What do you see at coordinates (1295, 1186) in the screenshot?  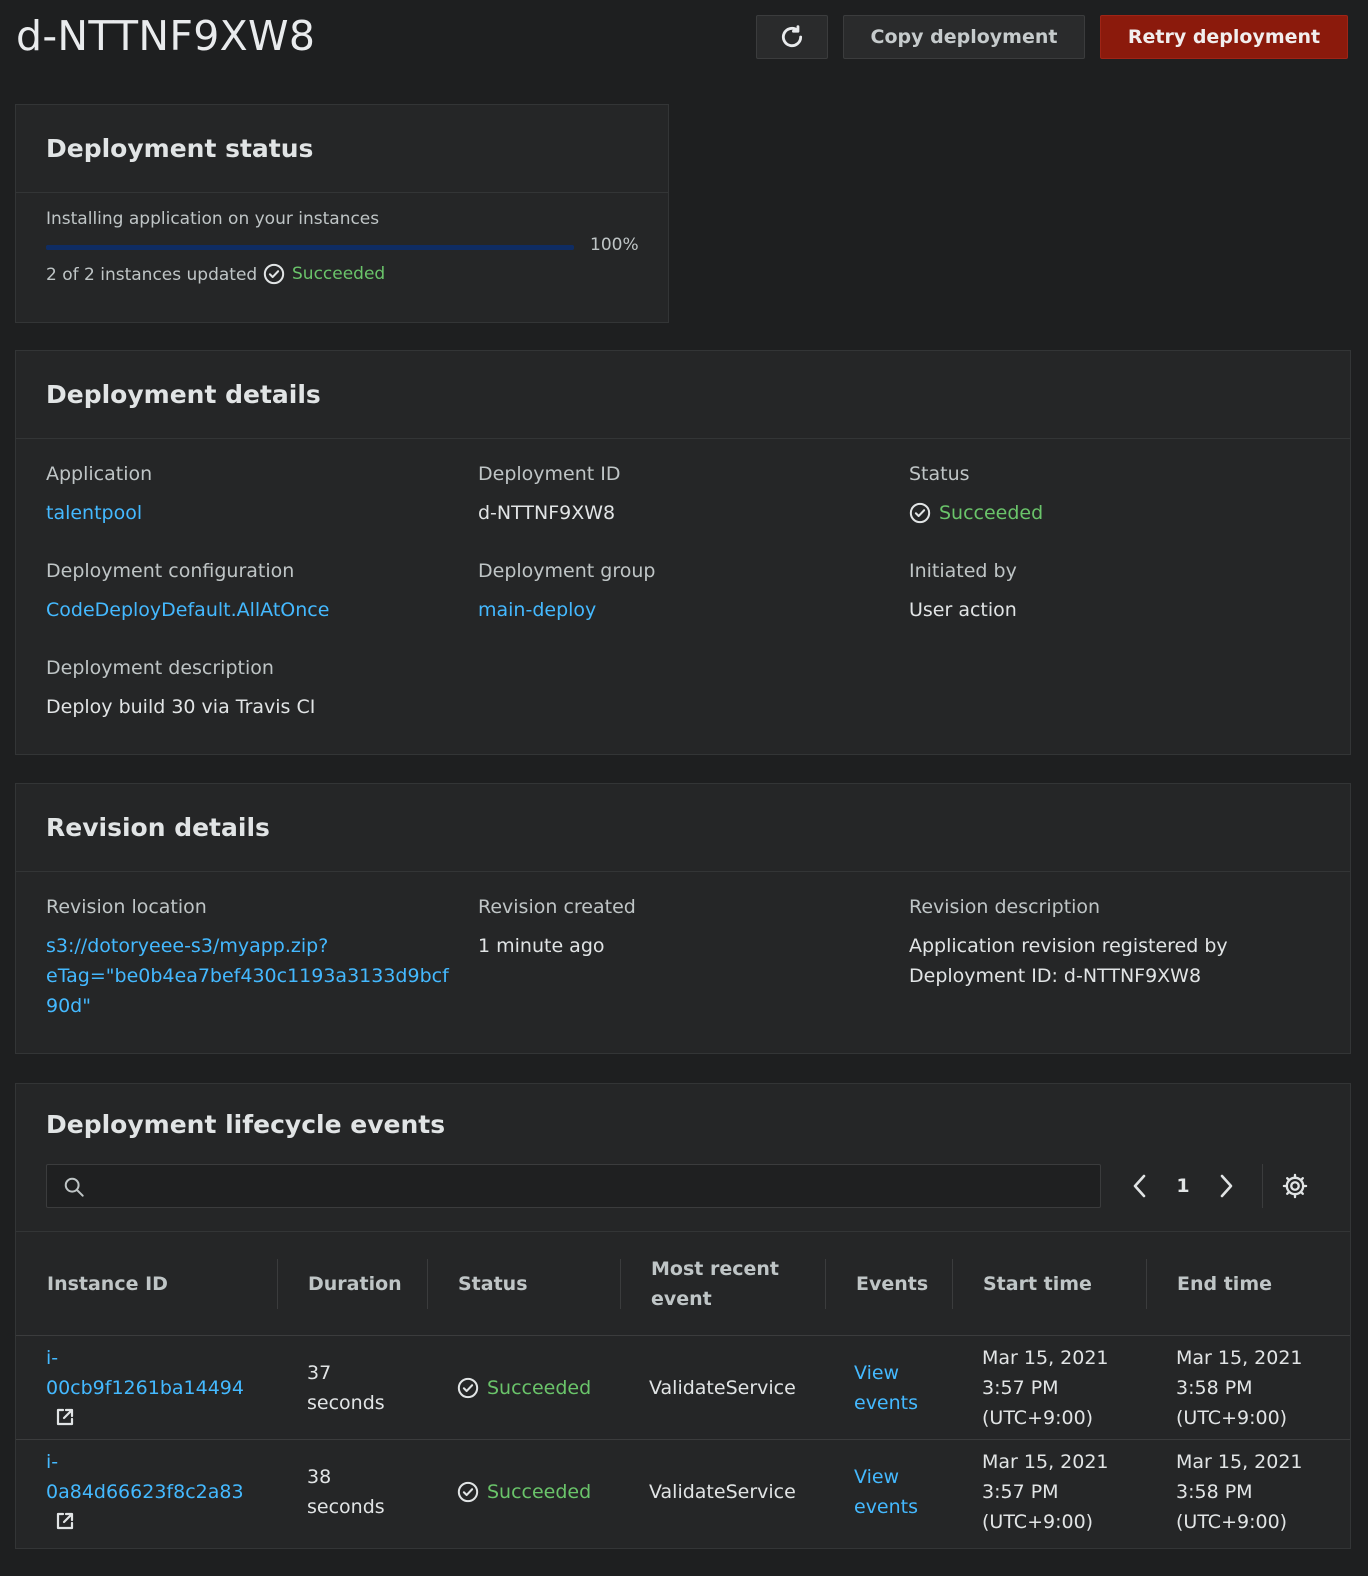 I see `table-settings-button` at bounding box center [1295, 1186].